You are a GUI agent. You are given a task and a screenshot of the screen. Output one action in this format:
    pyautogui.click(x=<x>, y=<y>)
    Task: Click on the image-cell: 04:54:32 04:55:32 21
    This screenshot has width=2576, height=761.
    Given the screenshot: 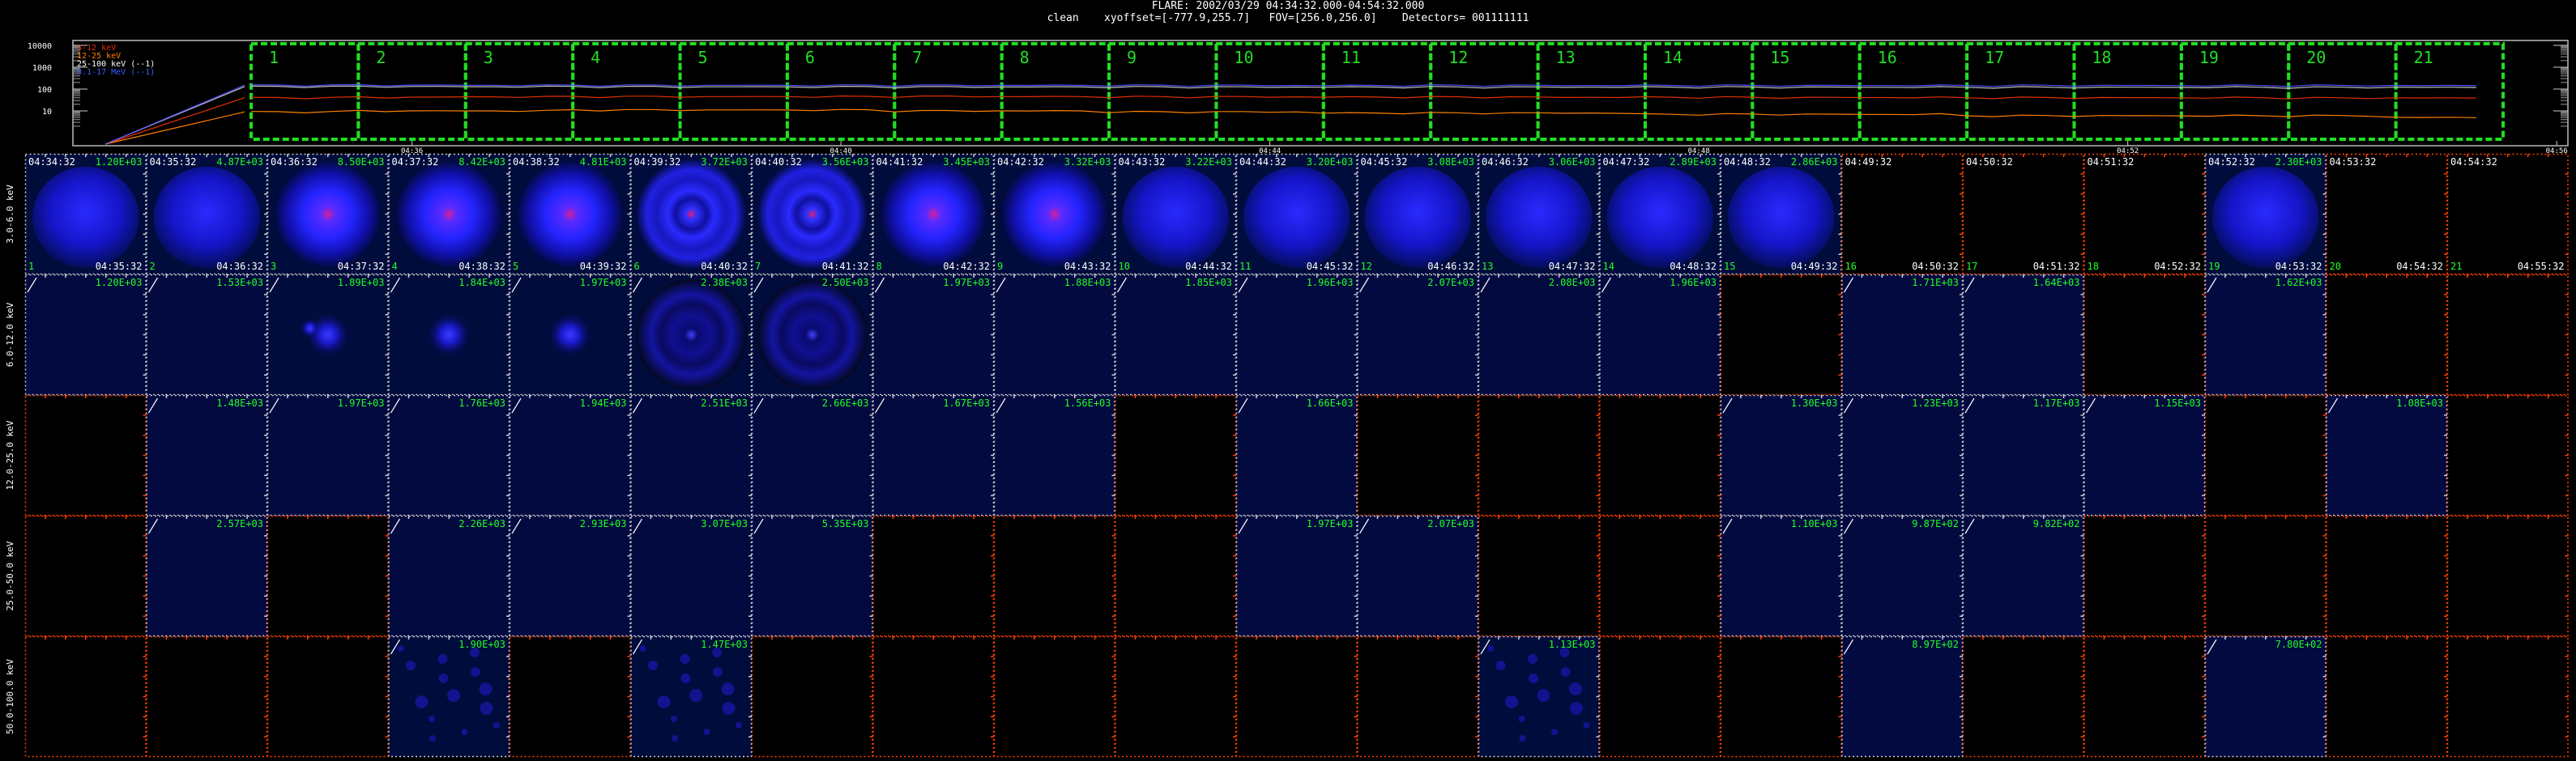 What is the action you would take?
    pyautogui.click(x=2507, y=214)
    